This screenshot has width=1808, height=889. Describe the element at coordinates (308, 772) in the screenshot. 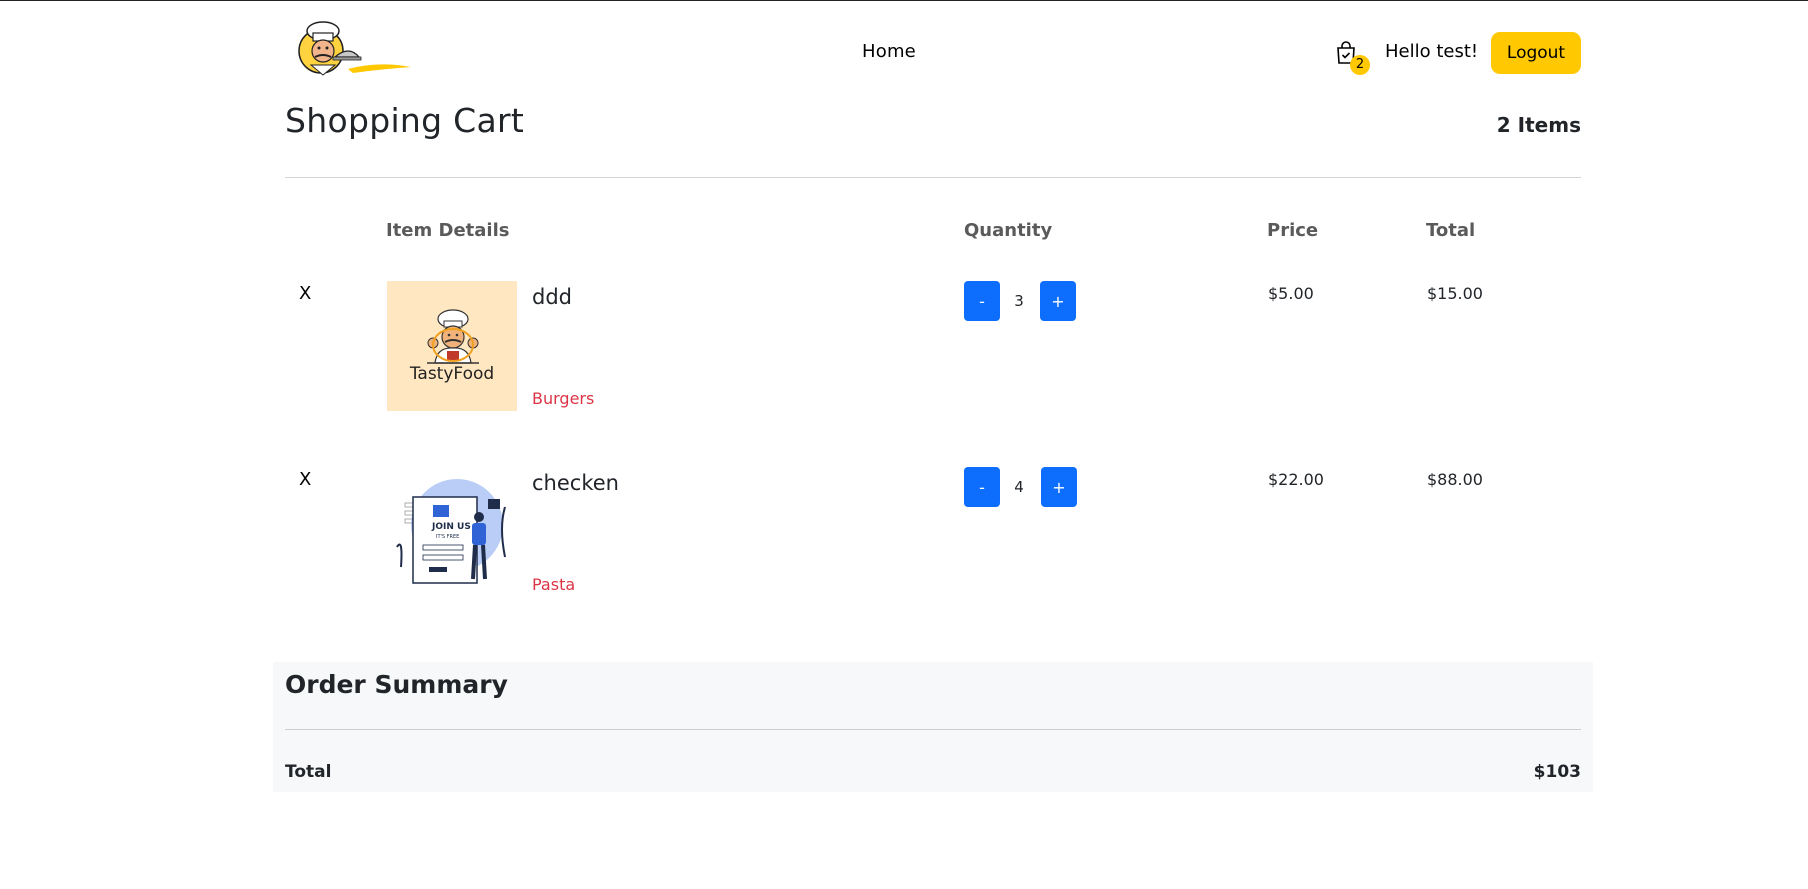

I see `order-total-label: Total` at that location.